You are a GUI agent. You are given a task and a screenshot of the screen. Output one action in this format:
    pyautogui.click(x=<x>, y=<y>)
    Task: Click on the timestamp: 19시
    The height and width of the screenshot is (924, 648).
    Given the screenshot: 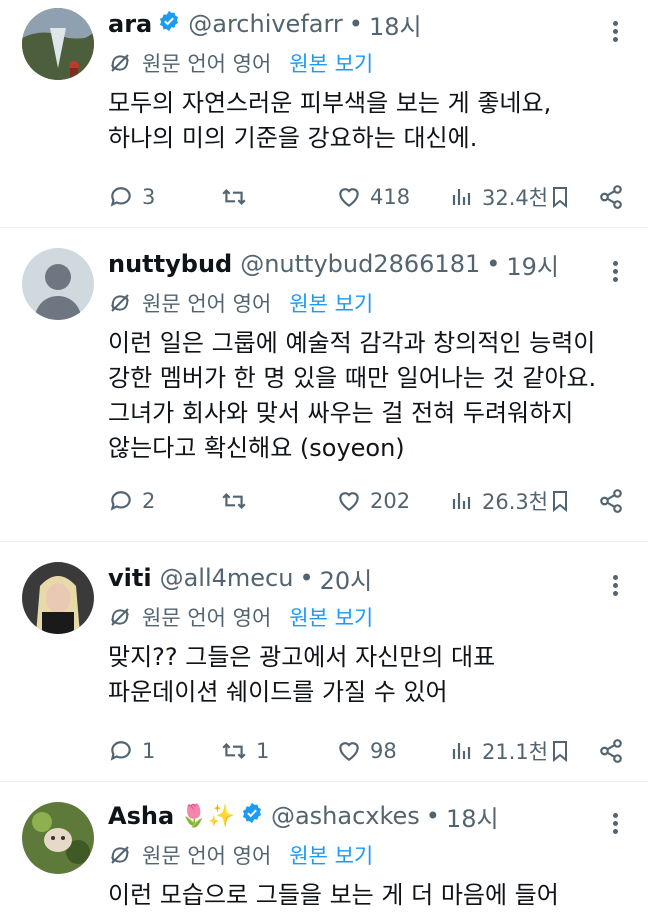 What is the action you would take?
    pyautogui.click(x=532, y=264)
    